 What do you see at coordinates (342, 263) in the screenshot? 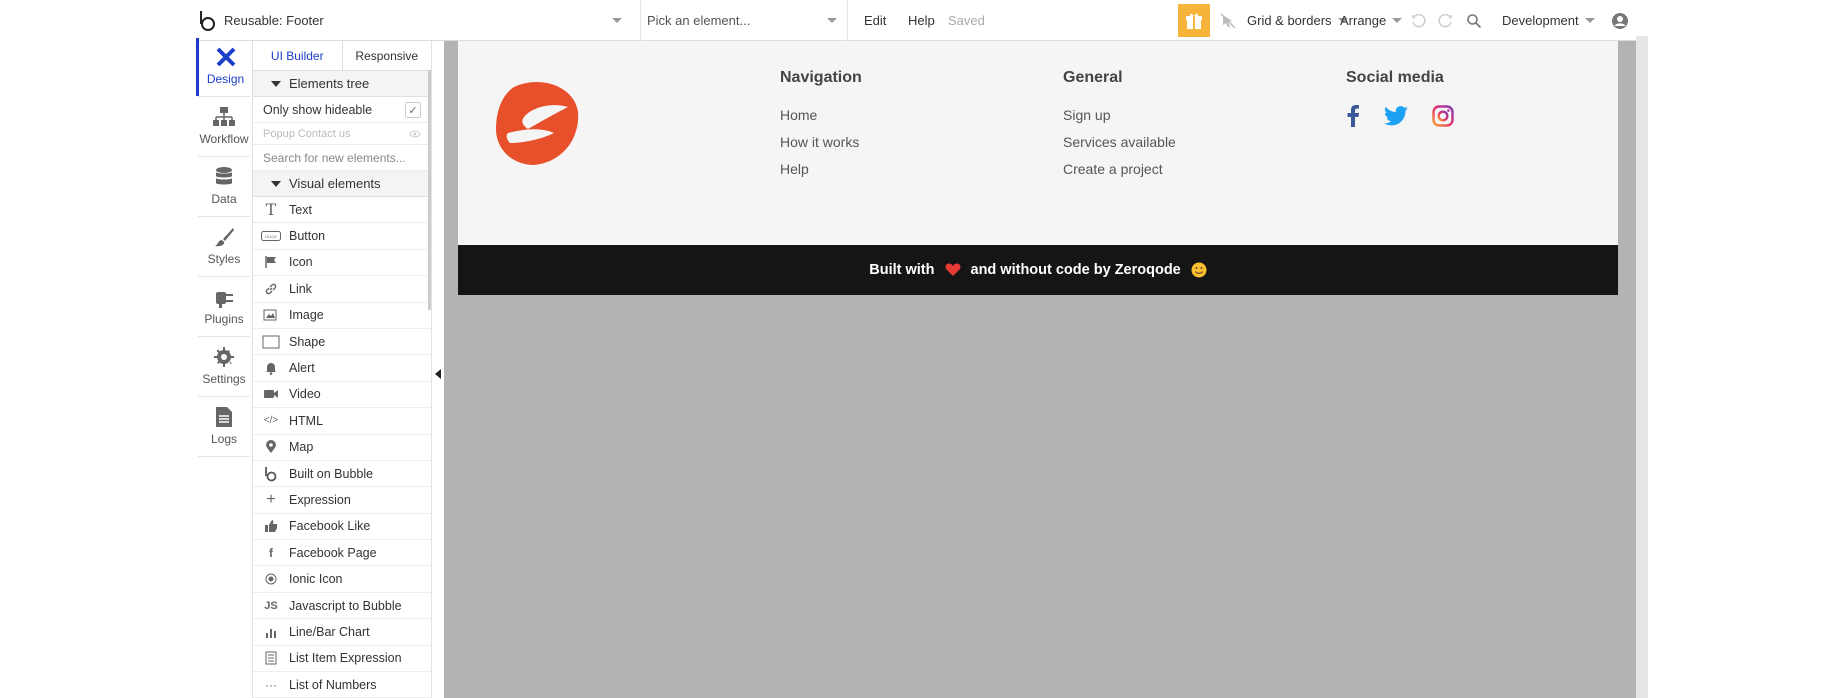
I see `element-icon: Icon` at bounding box center [342, 263].